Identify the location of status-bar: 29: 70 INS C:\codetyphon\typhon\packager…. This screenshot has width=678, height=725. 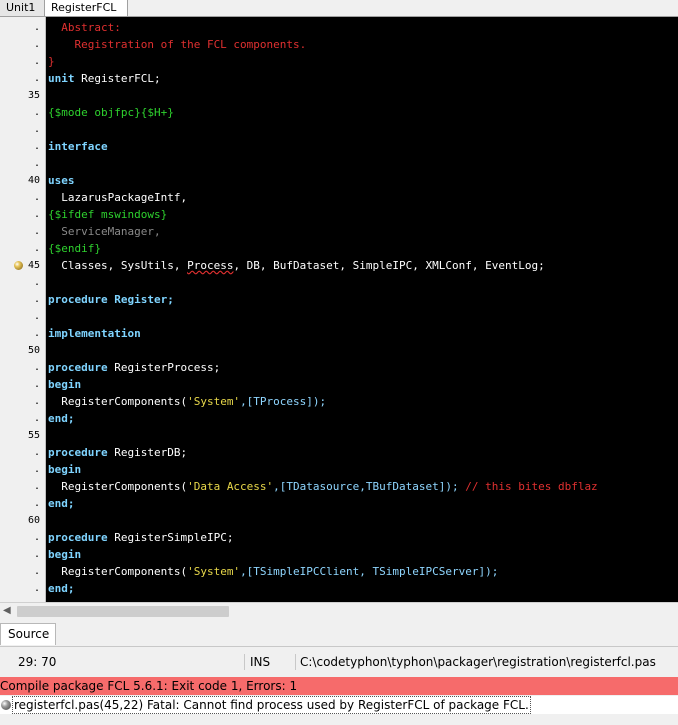
(339, 662).